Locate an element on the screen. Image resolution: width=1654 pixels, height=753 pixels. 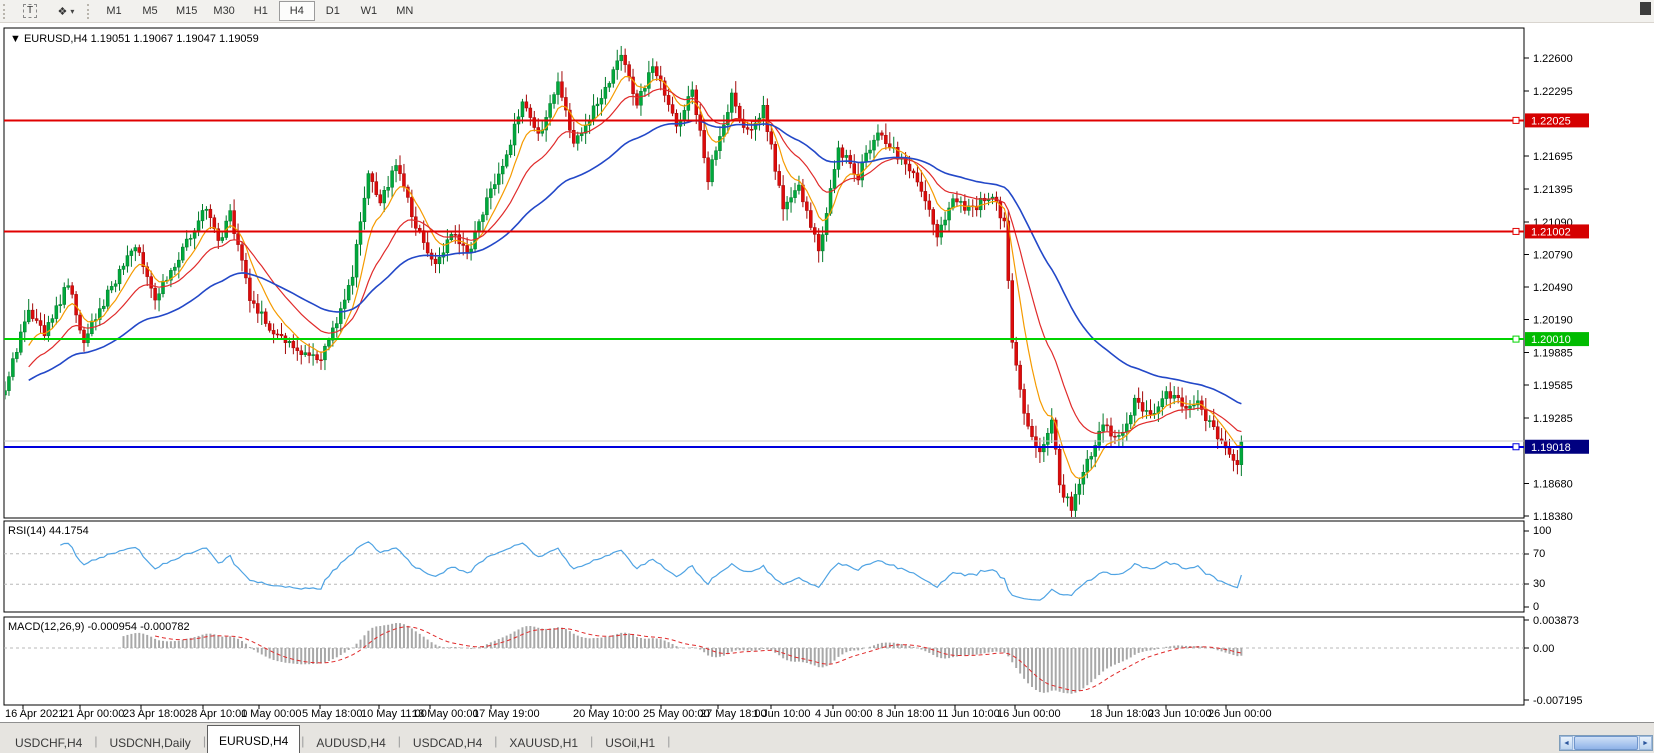
price-tick-label: 1.19885 is located at coordinates (1553, 354).